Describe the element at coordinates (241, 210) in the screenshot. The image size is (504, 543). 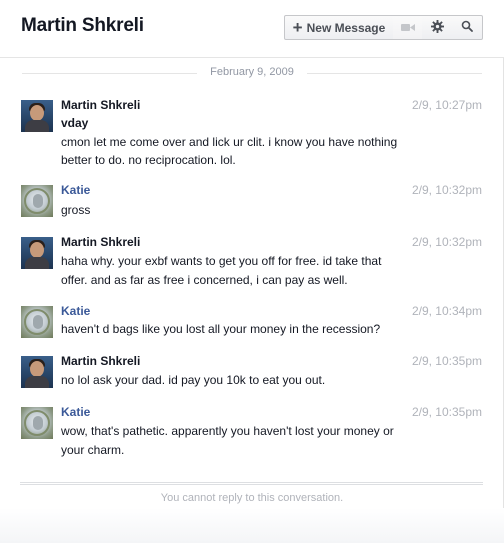
I see `message-body: gross` at that location.